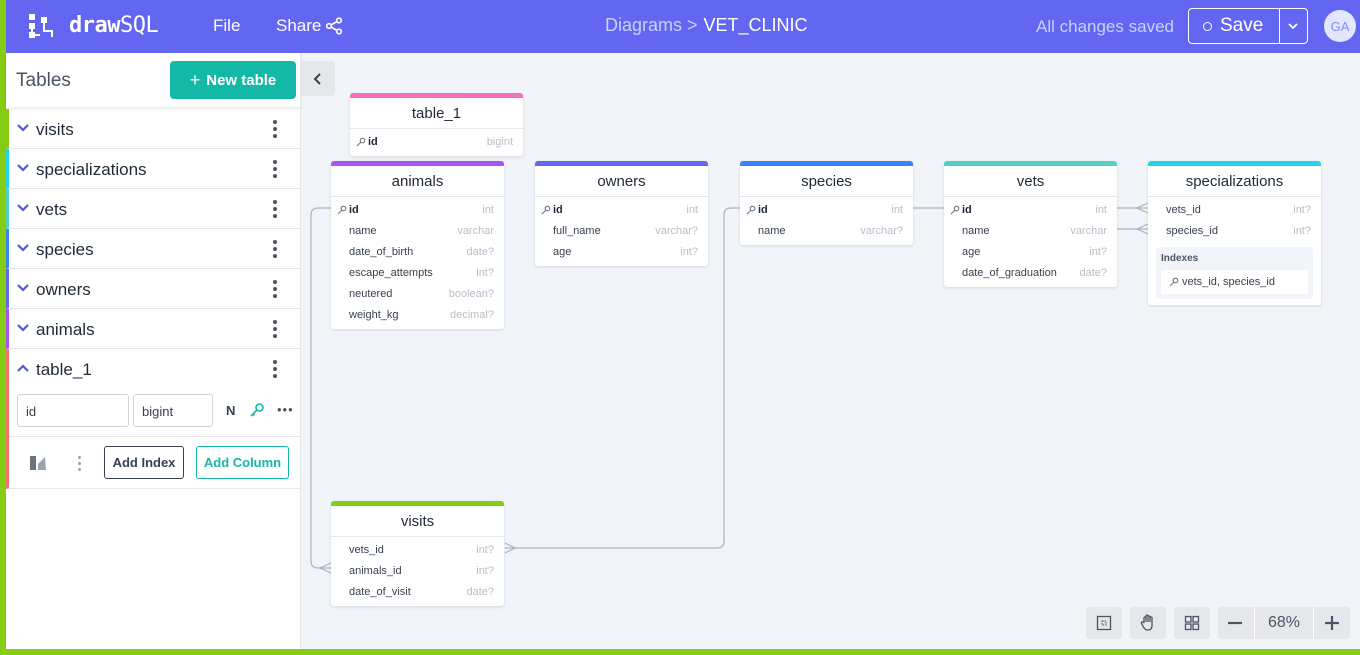 The image size is (1360, 655). What do you see at coordinates (756, 25) in the screenshot?
I see `breadcrumb-current: VET_CLINIC` at bounding box center [756, 25].